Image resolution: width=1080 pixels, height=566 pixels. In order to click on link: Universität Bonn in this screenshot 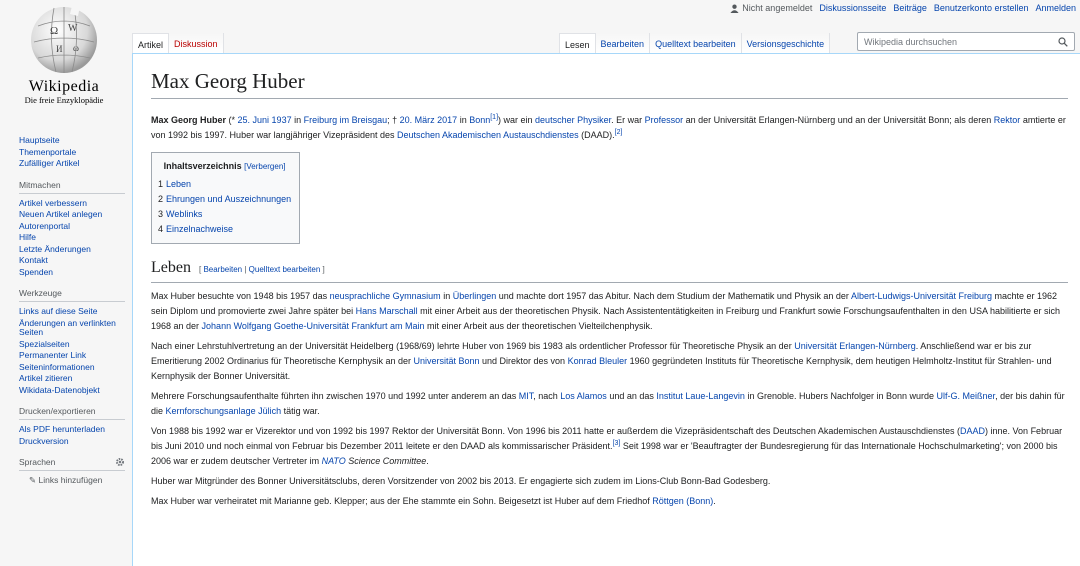, I will do `click(446, 361)`.